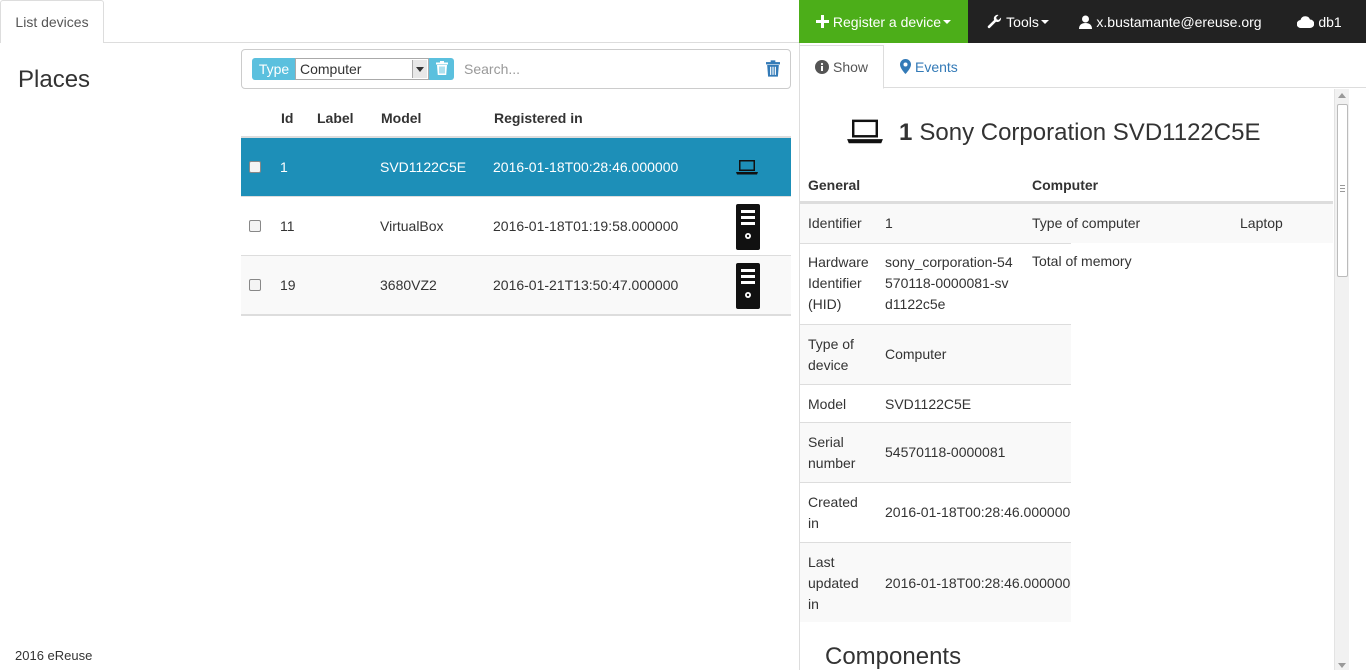  What do you see at coordinates (1090, 132) in the screenshot?
I see `device-name: Sony Corporation SVD1122C5E` at bounding box center [1090, 132].